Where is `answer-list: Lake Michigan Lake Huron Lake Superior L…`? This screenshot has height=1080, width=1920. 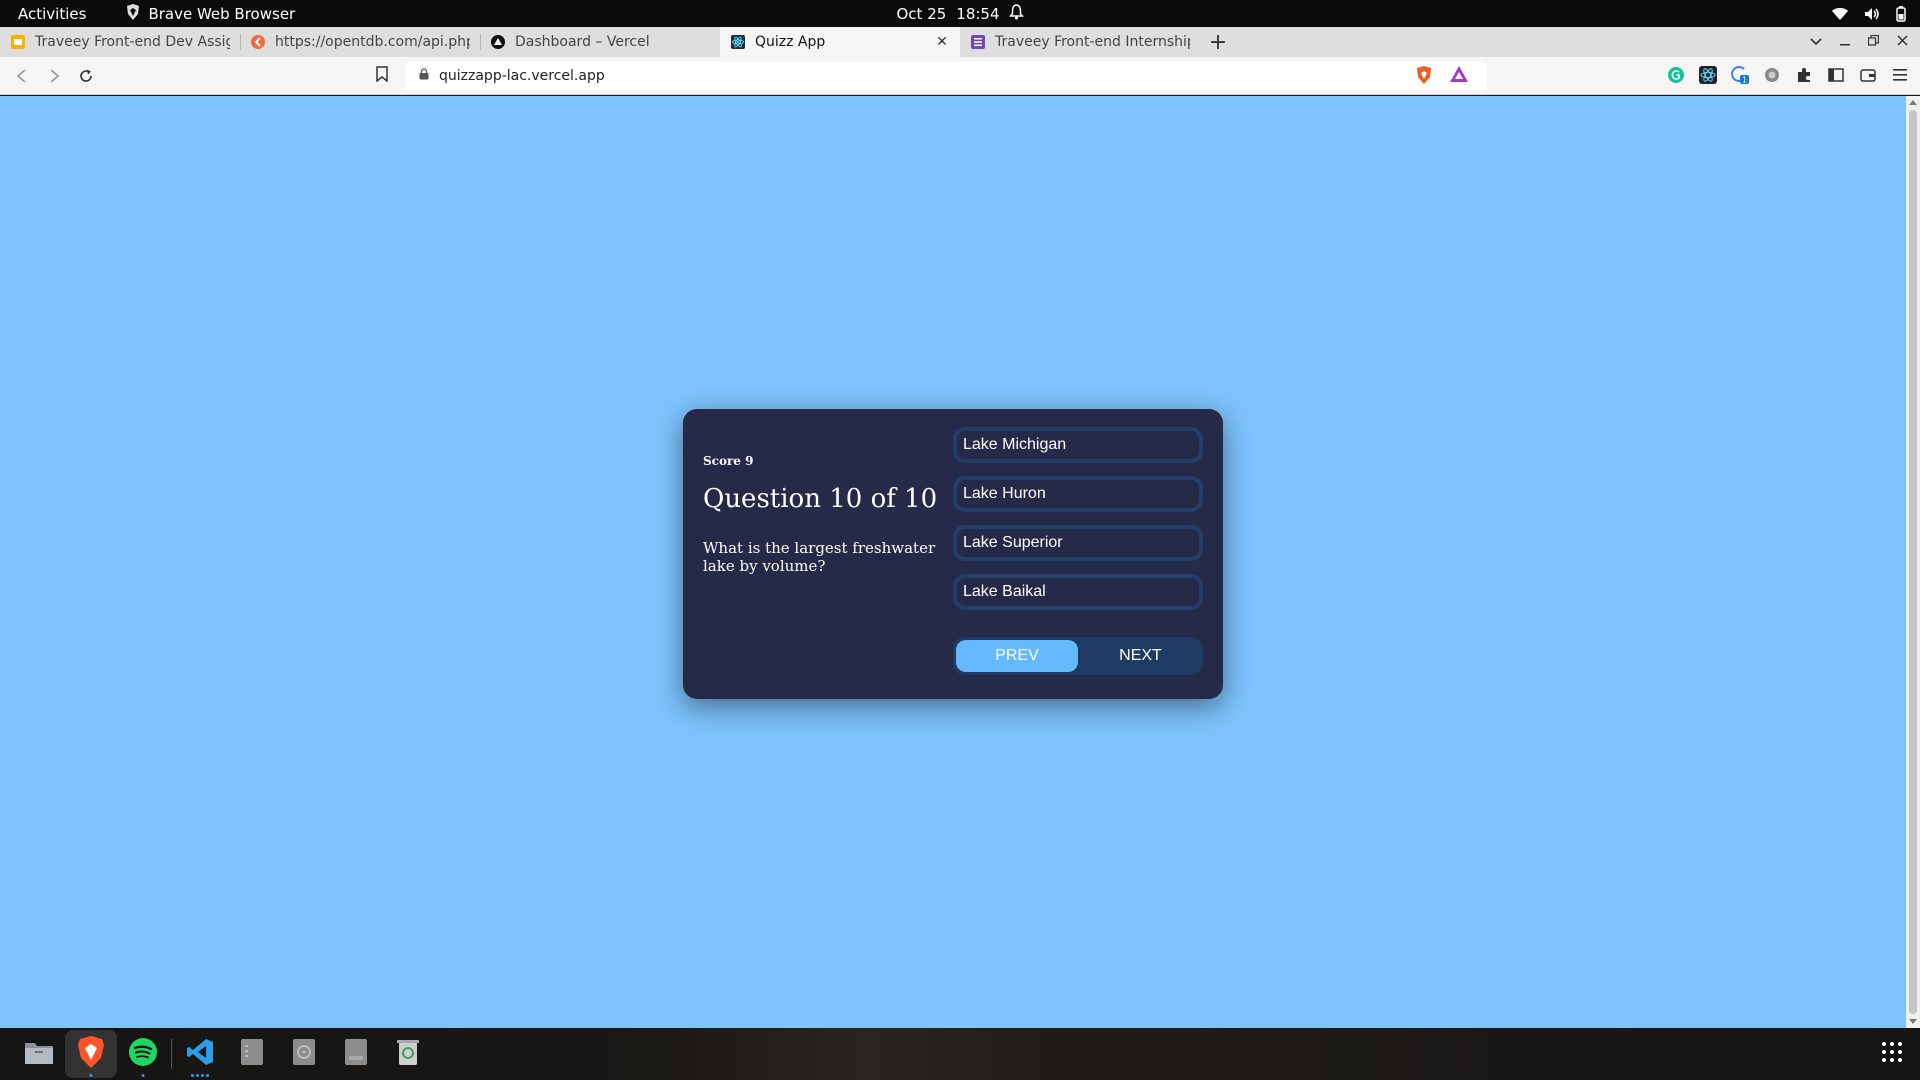
answer-list: Lake Michigan Lake Huron Lake Superior L… is located at coordinates (1078, 525).